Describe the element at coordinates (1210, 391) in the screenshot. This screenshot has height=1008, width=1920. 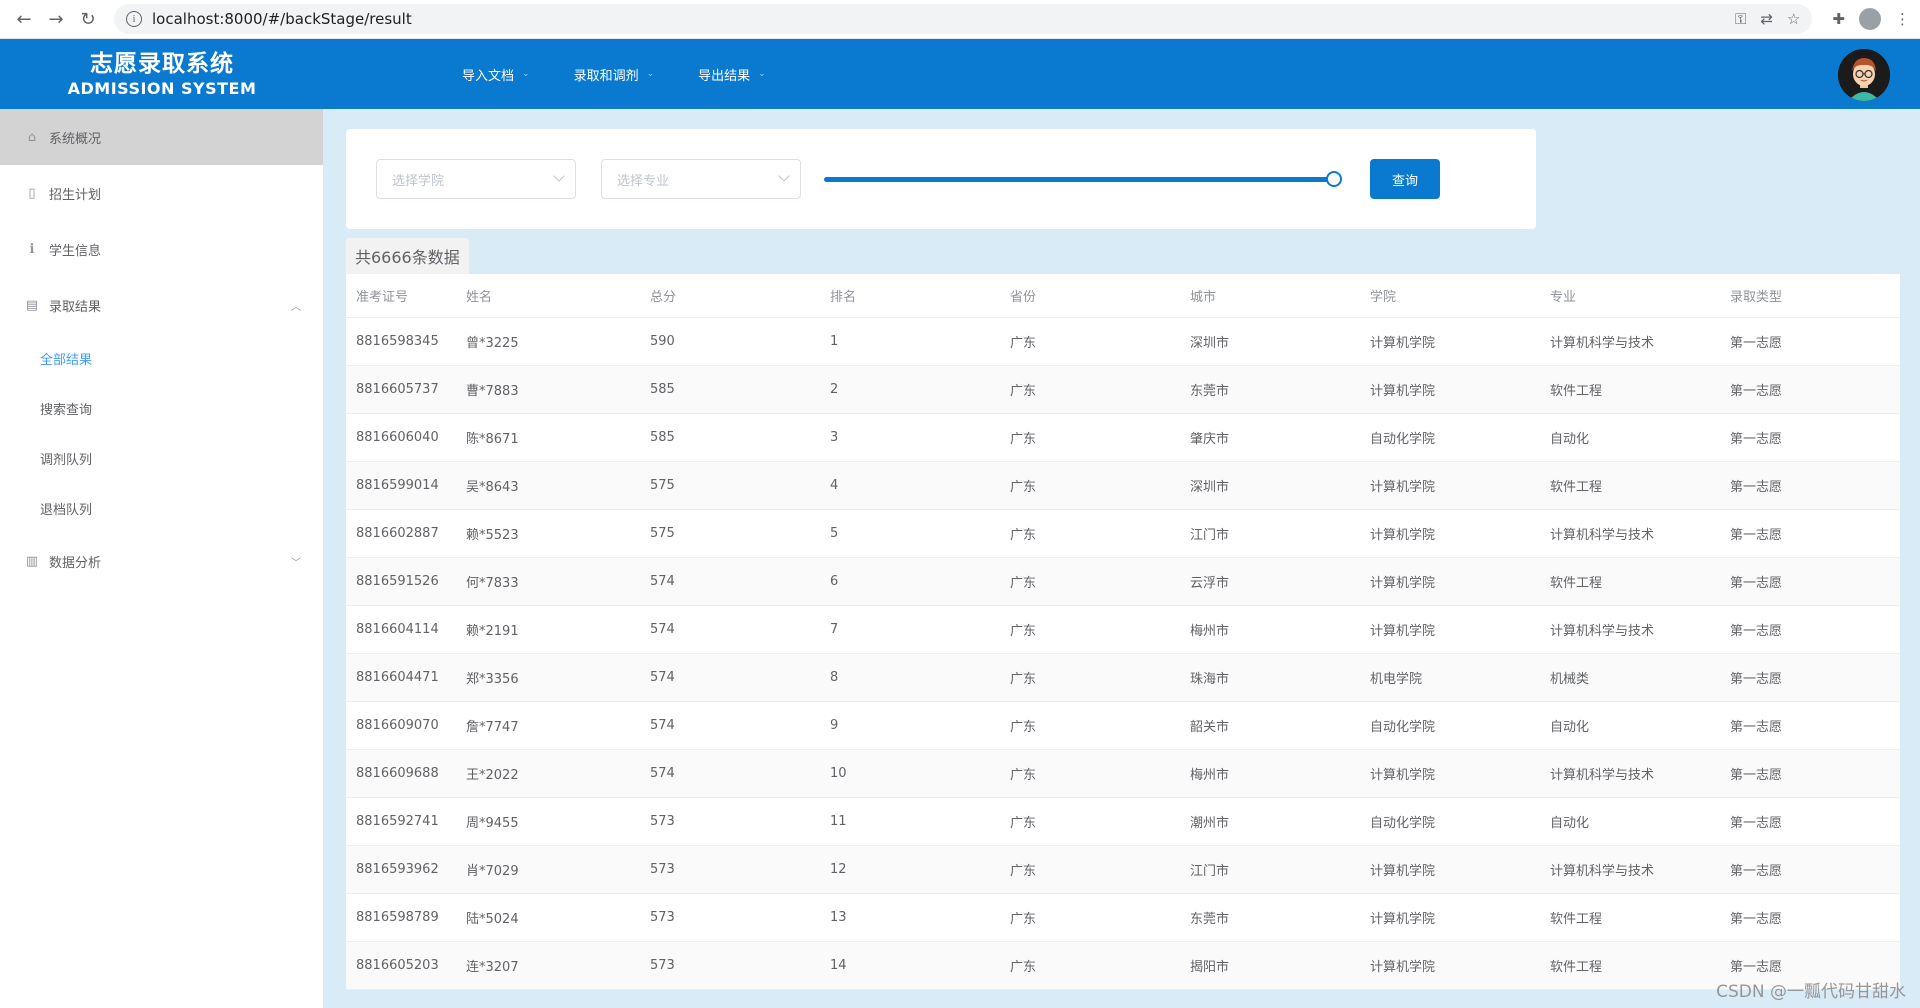
I see `table-cell: 东莞市` at that location.